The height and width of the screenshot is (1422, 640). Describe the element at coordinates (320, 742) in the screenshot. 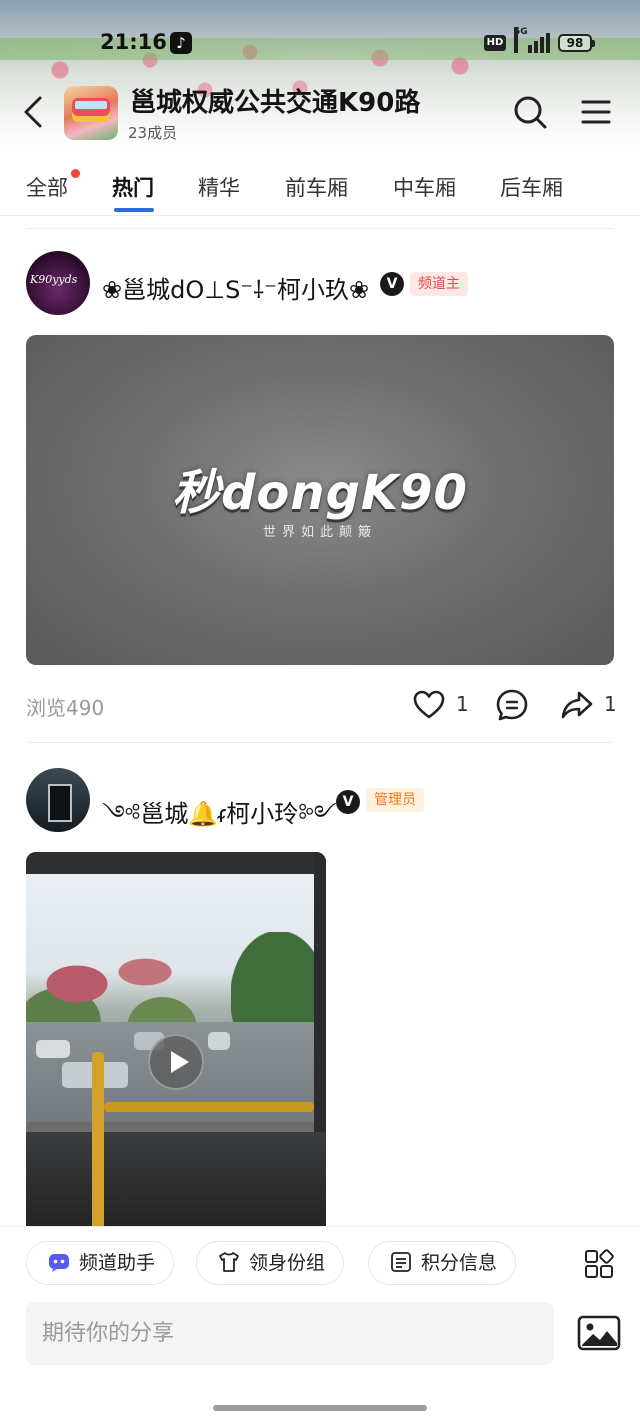

I see `post-divider` at that location.